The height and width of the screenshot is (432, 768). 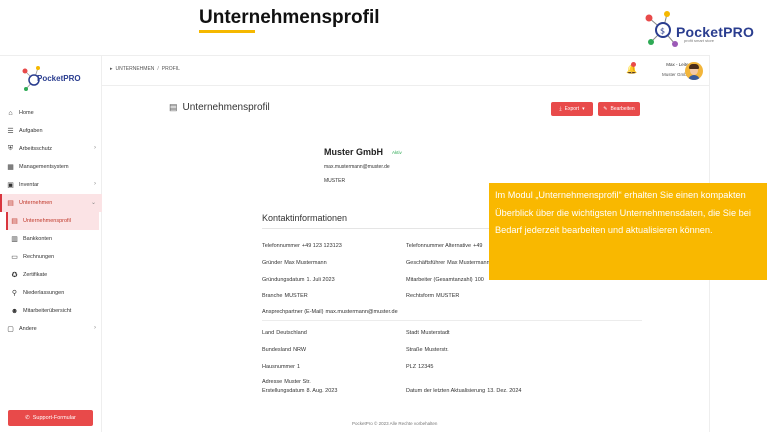 What do you see at coordinates (448, 263) in the screenshot?
I see `field-ceo: Geschäftsführer Max Mustermann` at bounding box center [448, 263].